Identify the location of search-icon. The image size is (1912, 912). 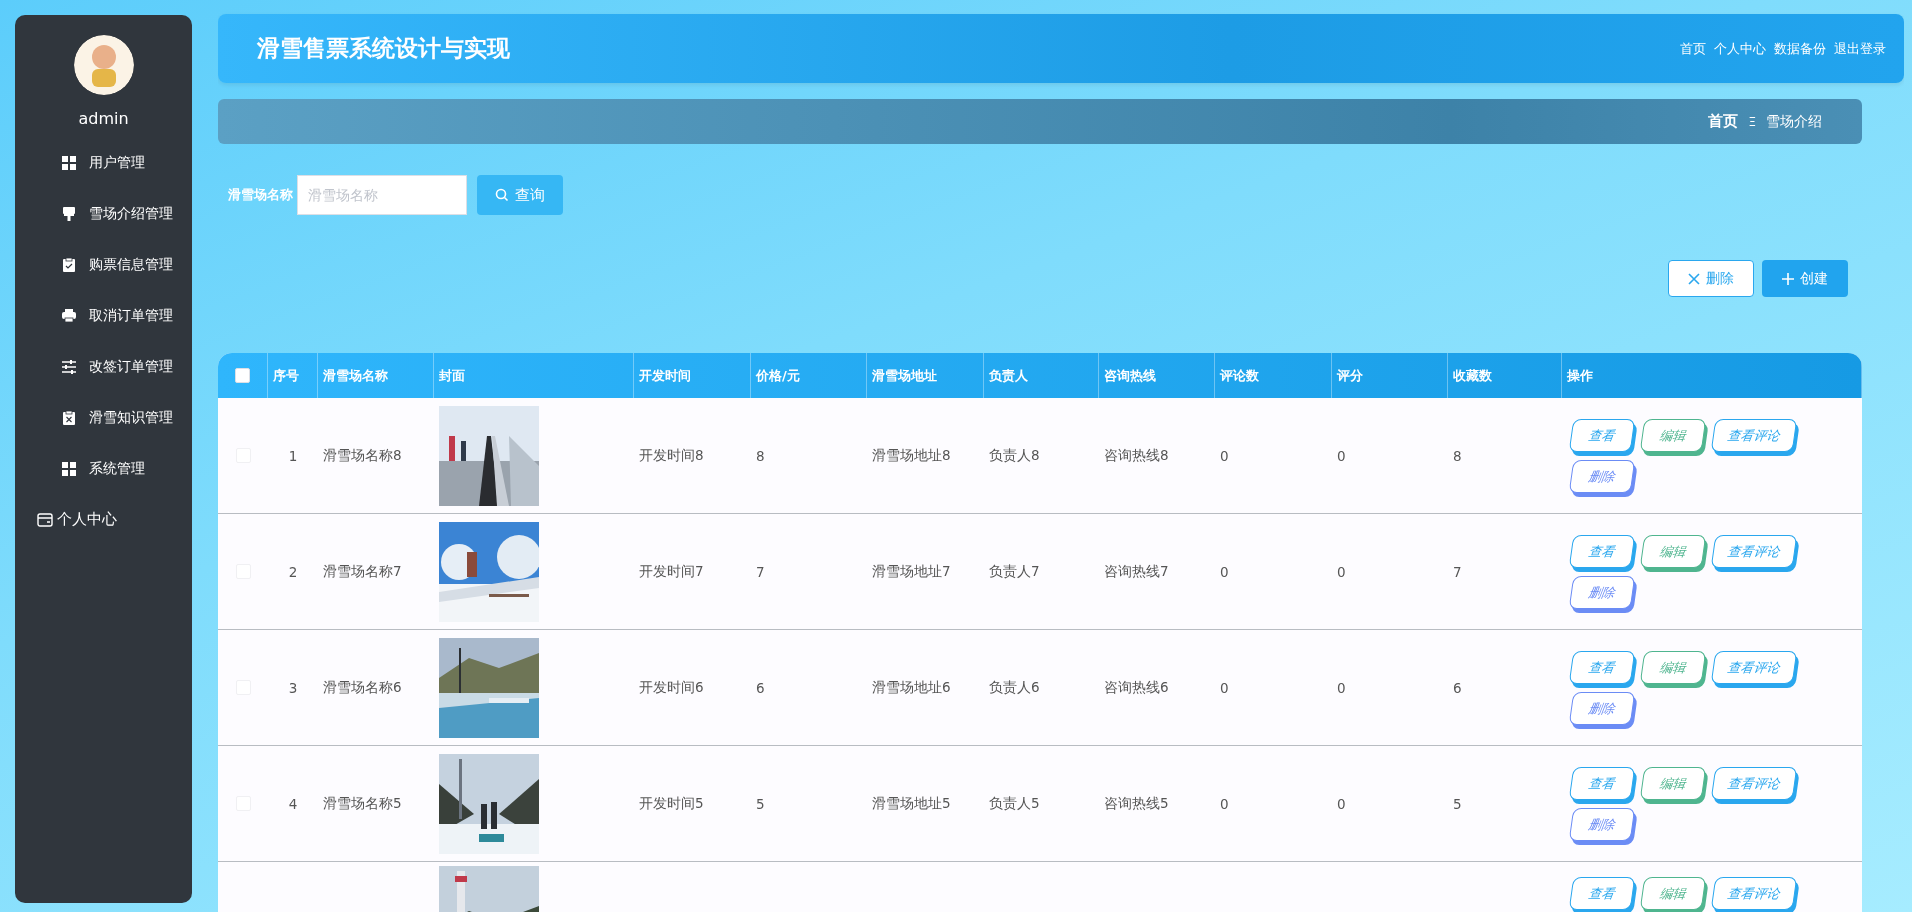
(502, 195).